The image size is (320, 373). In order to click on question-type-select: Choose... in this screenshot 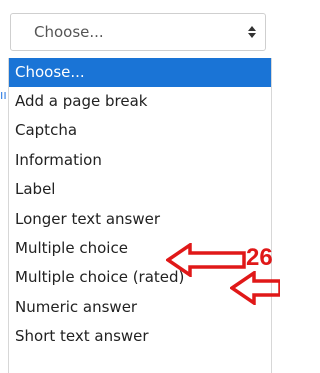, I will do `click(138, 32)`.